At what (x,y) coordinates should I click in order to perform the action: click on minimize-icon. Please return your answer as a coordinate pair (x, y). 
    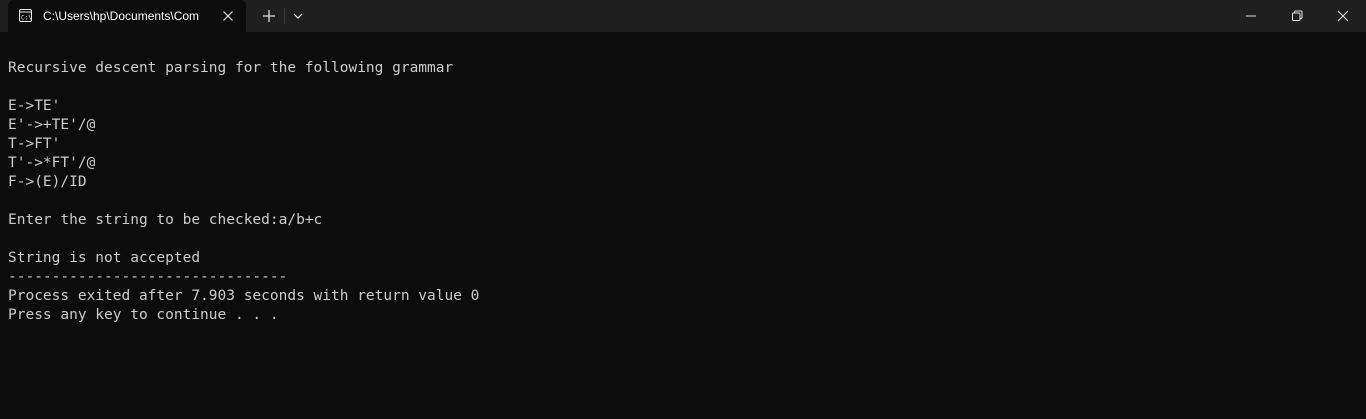
    Looking at the image, I should click on (1251, 16).